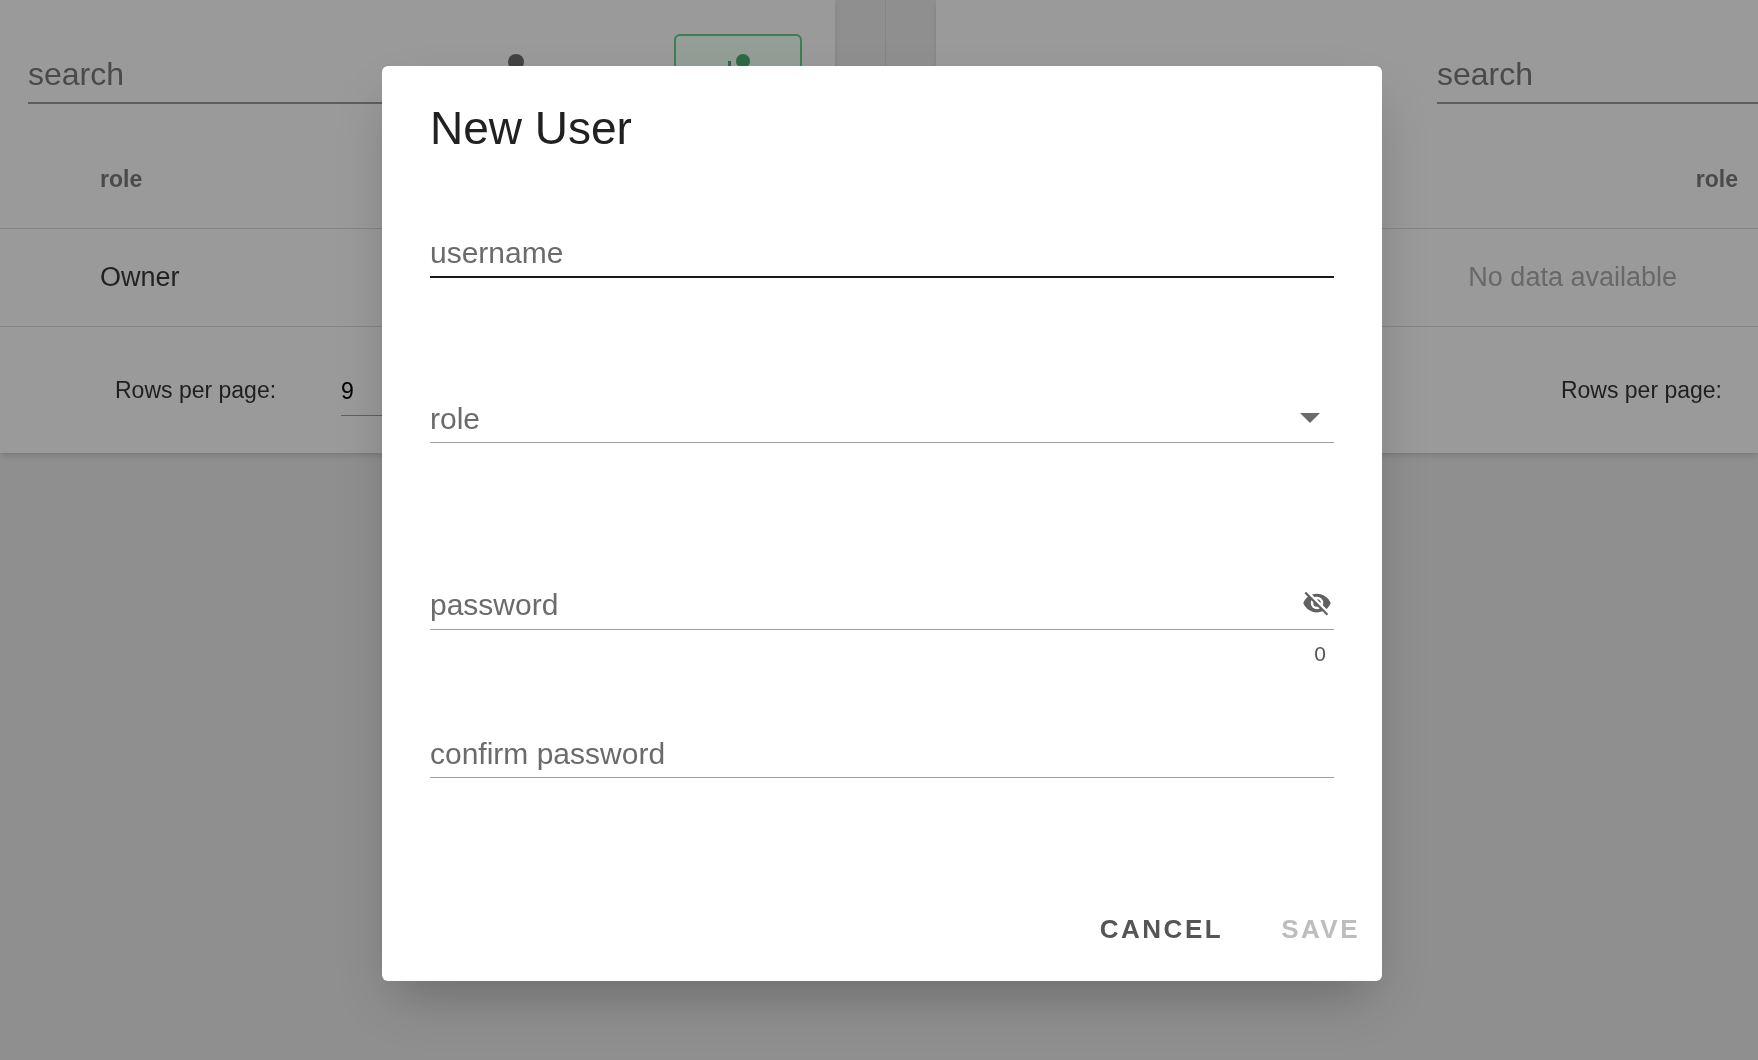  Describe the element at coordinates (882, 754) in the screenshot. I see `text-field: confirm password` at that location.